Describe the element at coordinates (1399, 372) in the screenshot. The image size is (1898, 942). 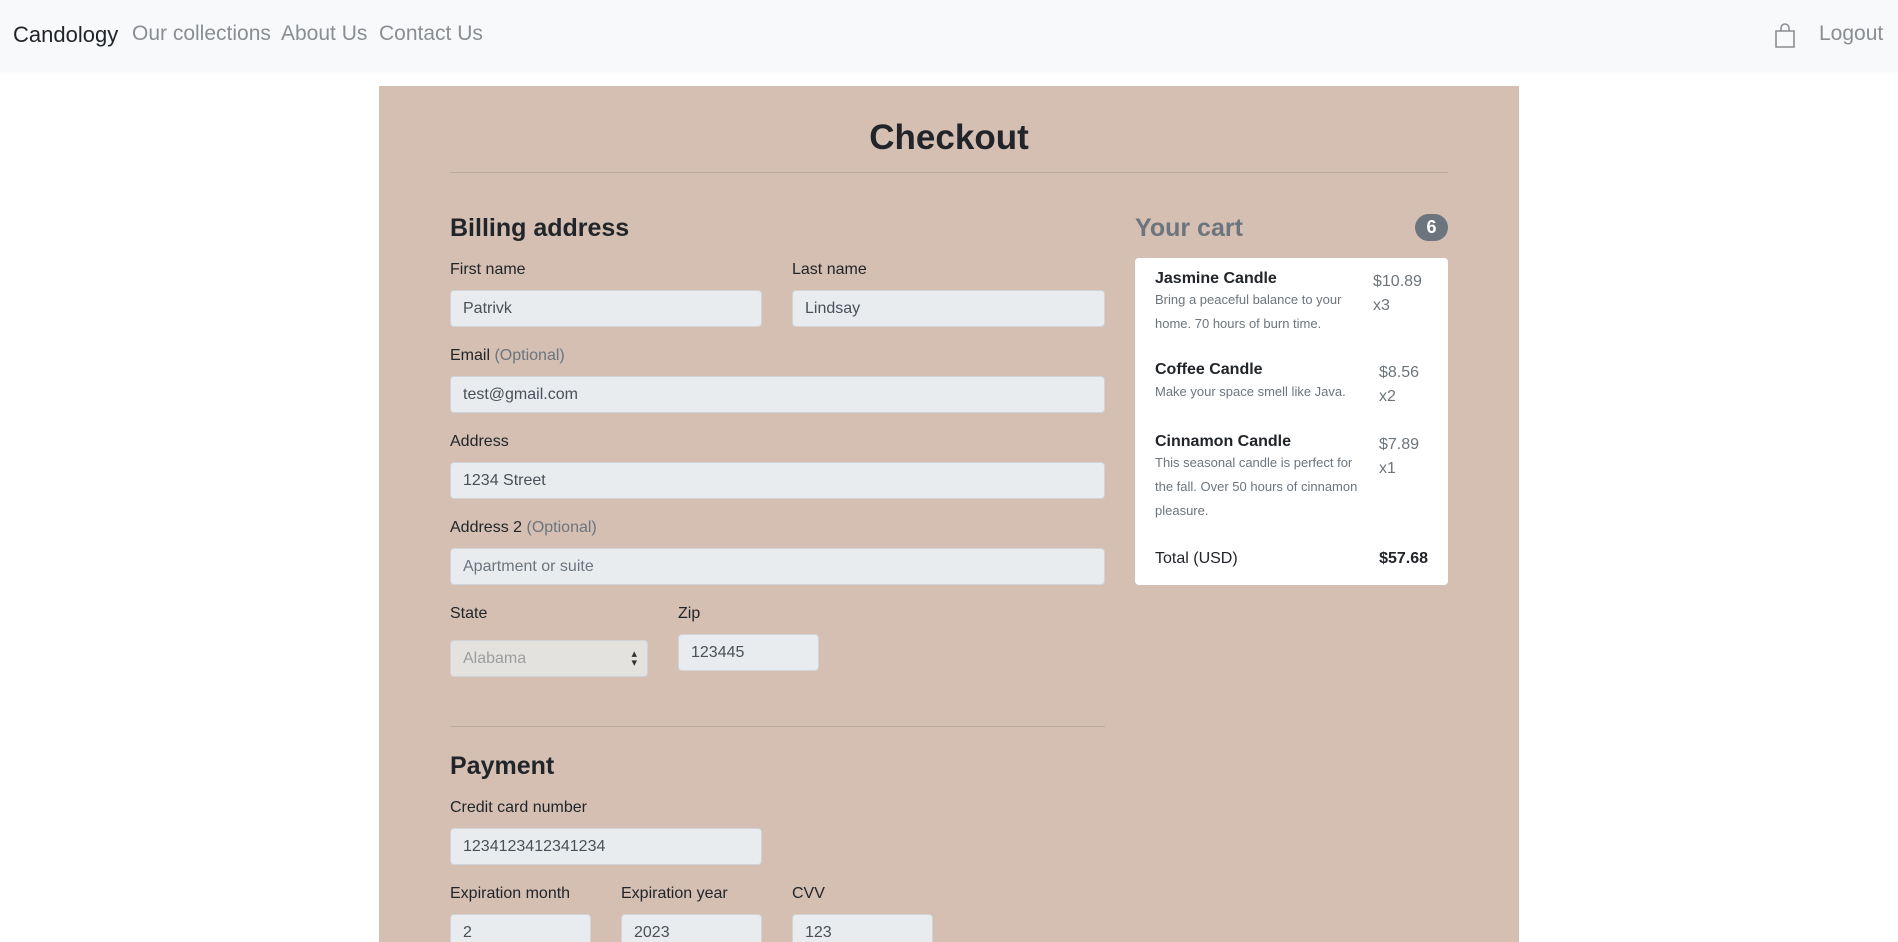
I see `cart-item-price: $8.56` at that location.